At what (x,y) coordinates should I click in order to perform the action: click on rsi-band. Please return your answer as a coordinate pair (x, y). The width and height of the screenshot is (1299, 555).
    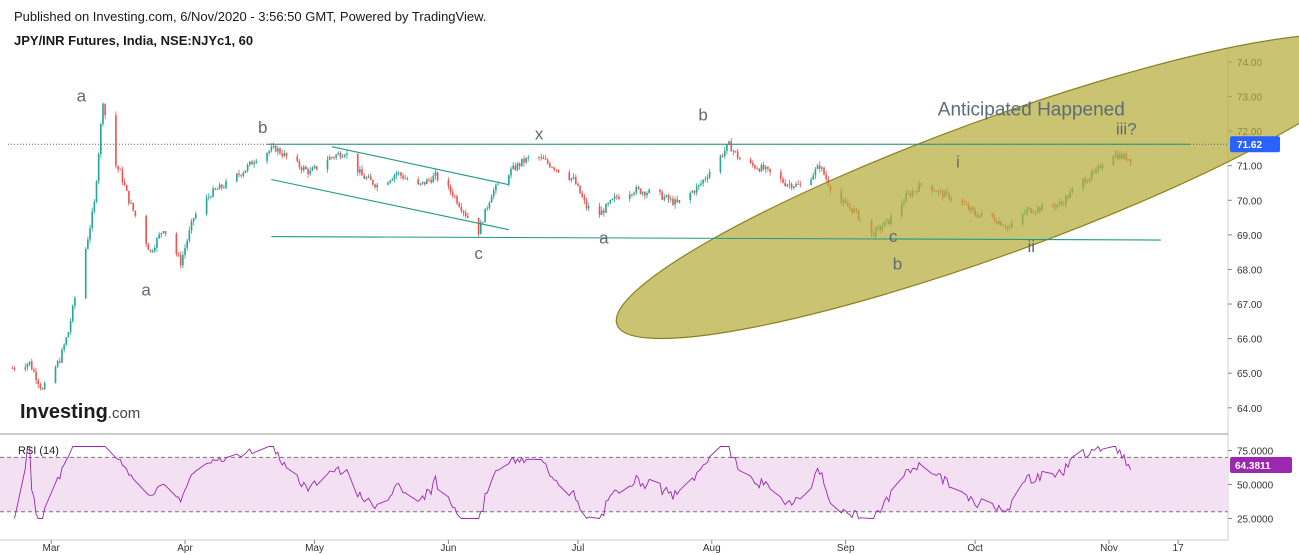
    Looking at the image, I should click on (614, 484).